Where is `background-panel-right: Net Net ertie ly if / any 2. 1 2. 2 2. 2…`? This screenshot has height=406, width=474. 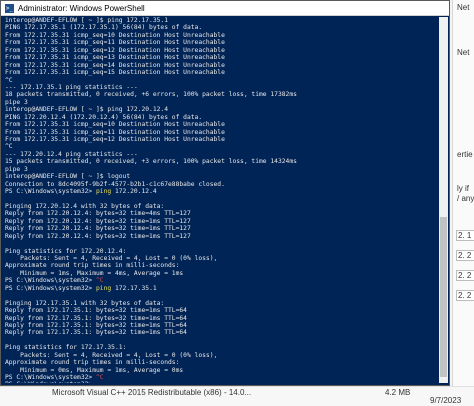
background-panel-right: Net Net ertie ly if / any 2. 1 2. 2 2. 2… is located at coordinates (463, 202).